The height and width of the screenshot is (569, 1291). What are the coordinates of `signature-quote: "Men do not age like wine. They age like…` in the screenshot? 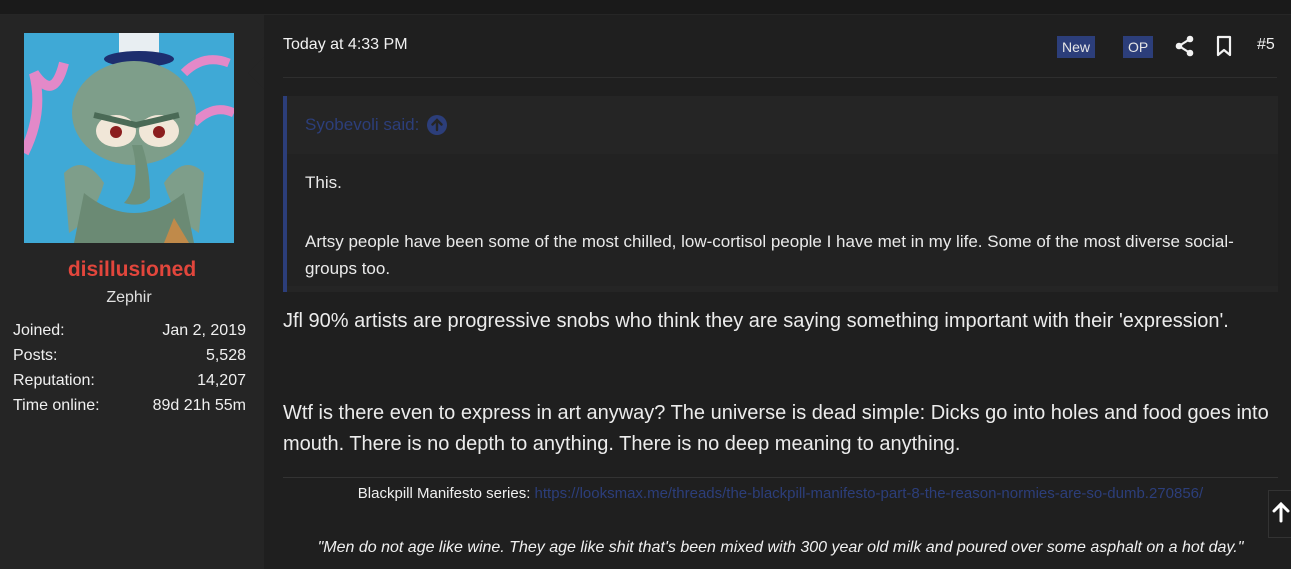 It's located at (780, 547).